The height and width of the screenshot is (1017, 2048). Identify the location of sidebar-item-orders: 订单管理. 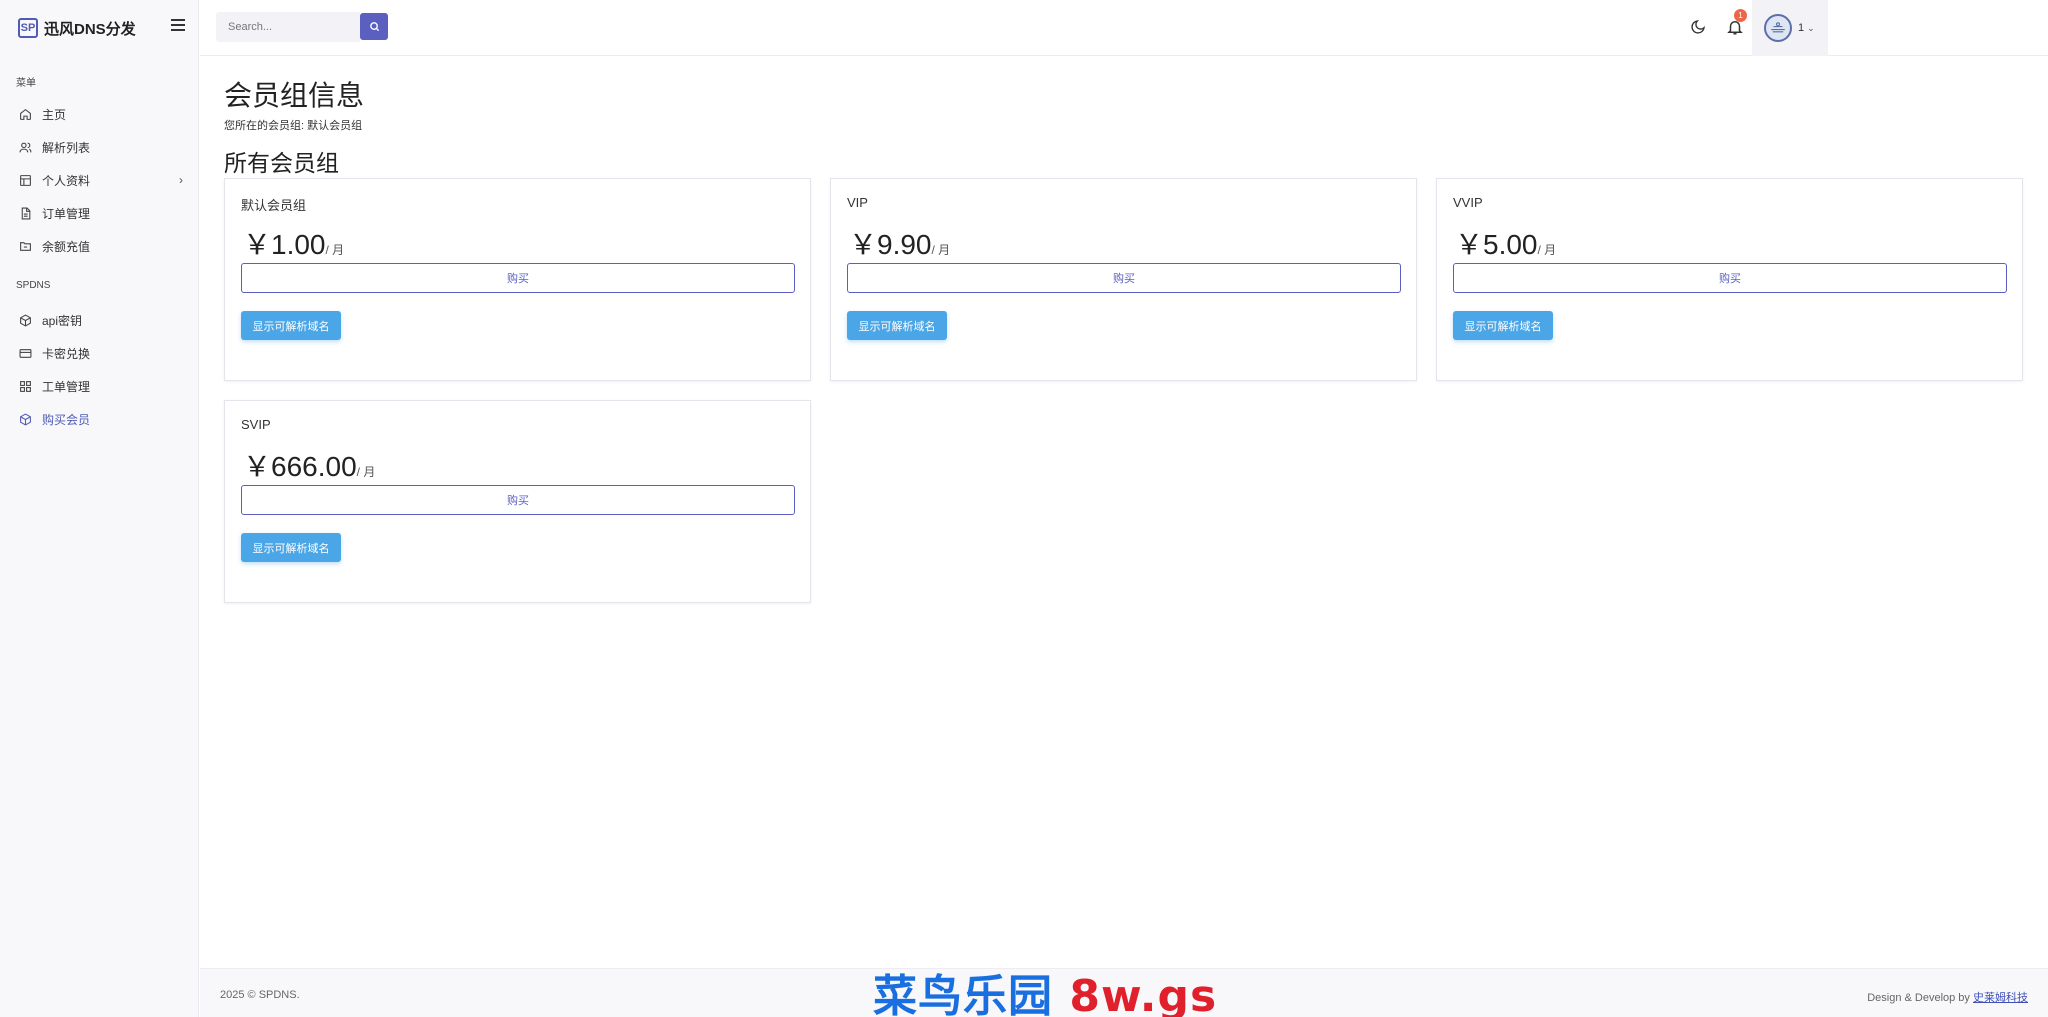
(100, 213).